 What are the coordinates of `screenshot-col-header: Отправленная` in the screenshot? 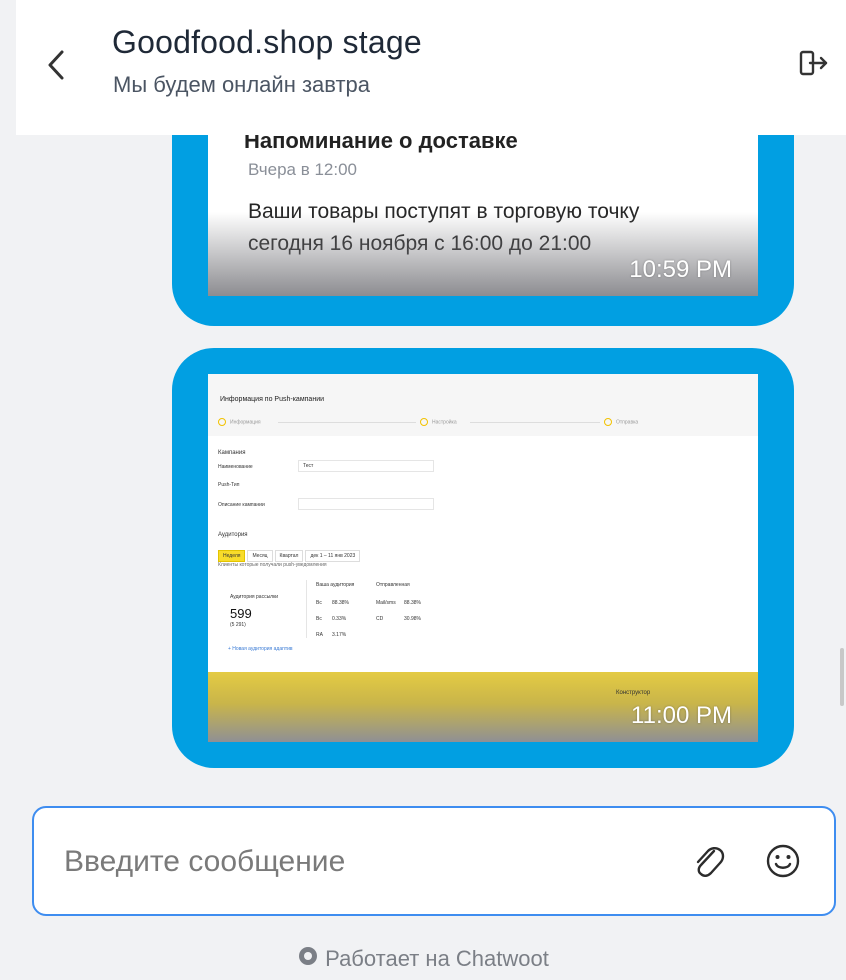 It's located at (393, 585).